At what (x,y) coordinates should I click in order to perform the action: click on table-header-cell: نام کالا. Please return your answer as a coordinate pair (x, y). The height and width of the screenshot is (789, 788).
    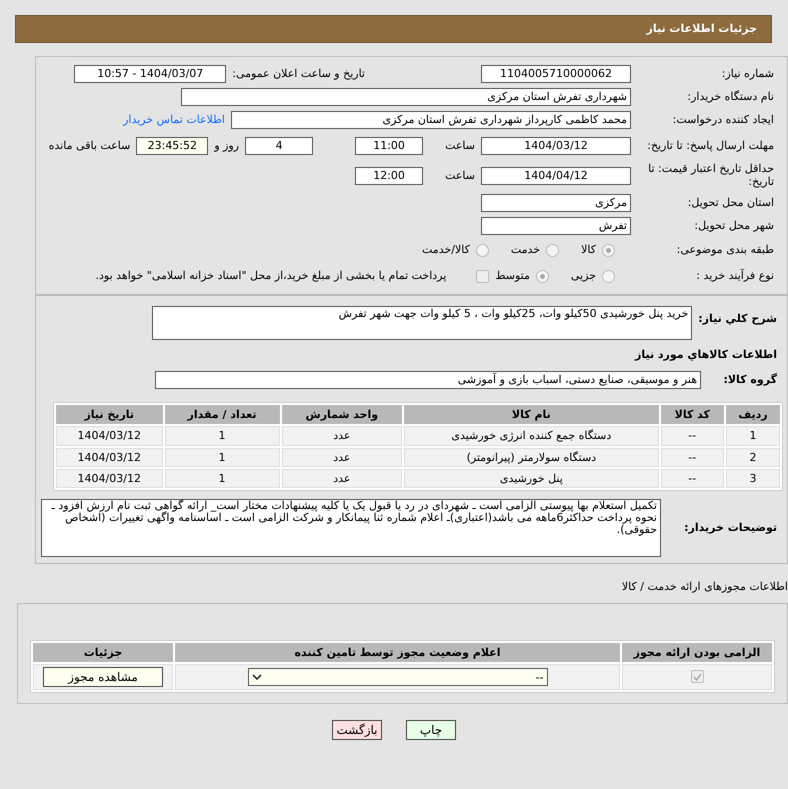
    Looking at the image, I should click on (531, 414).